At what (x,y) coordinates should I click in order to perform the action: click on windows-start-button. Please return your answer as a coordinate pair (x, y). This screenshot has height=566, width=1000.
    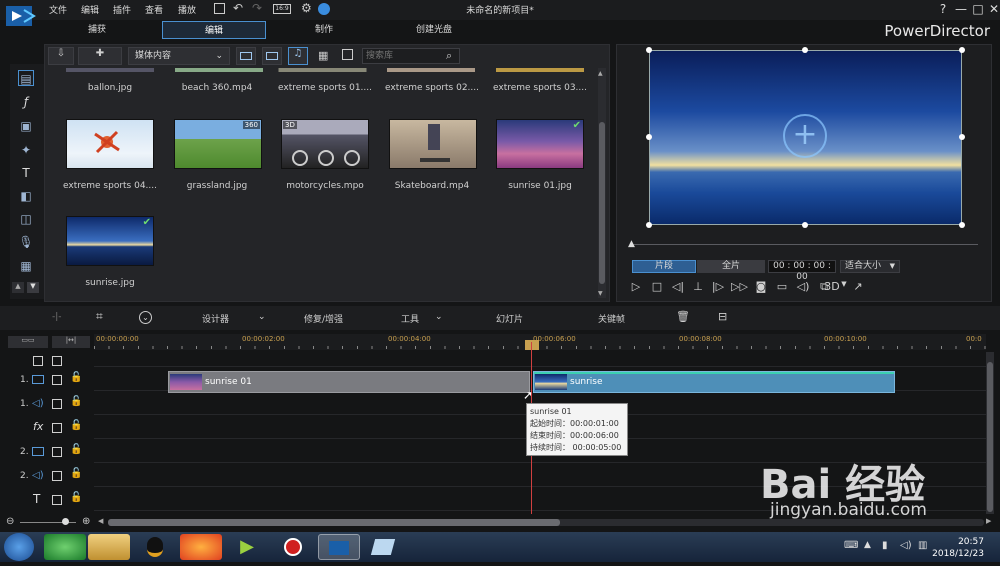
    Looking at the image, I should click on (19, 547).